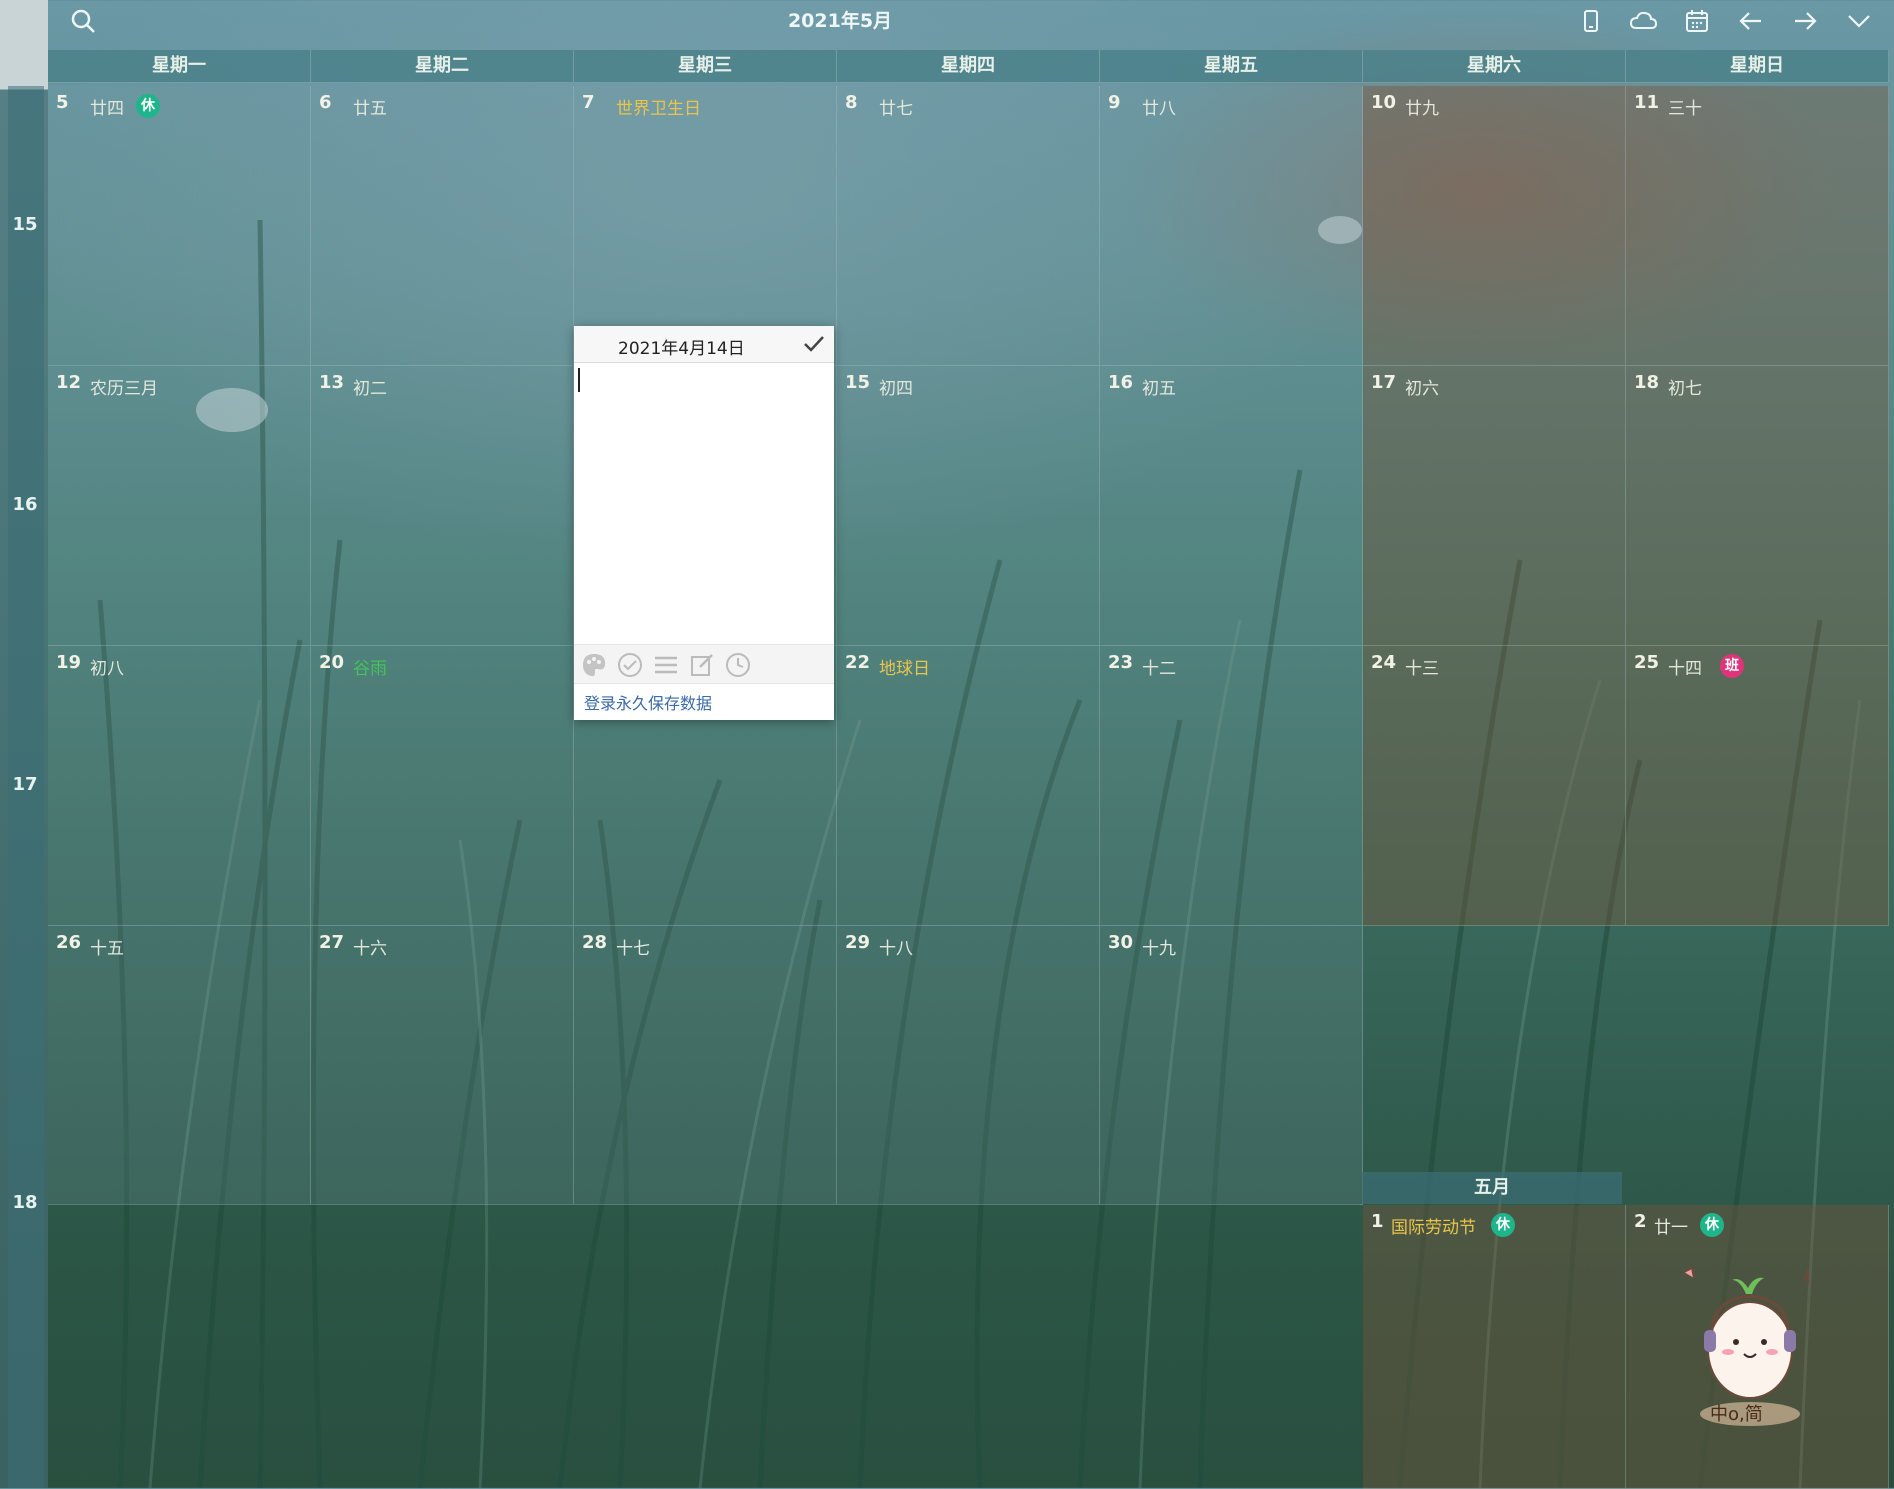 Image resolution: width=1894 pixels, height=1489 pixels. I want to click on lunar-date: 三十, so click(1685, 109).